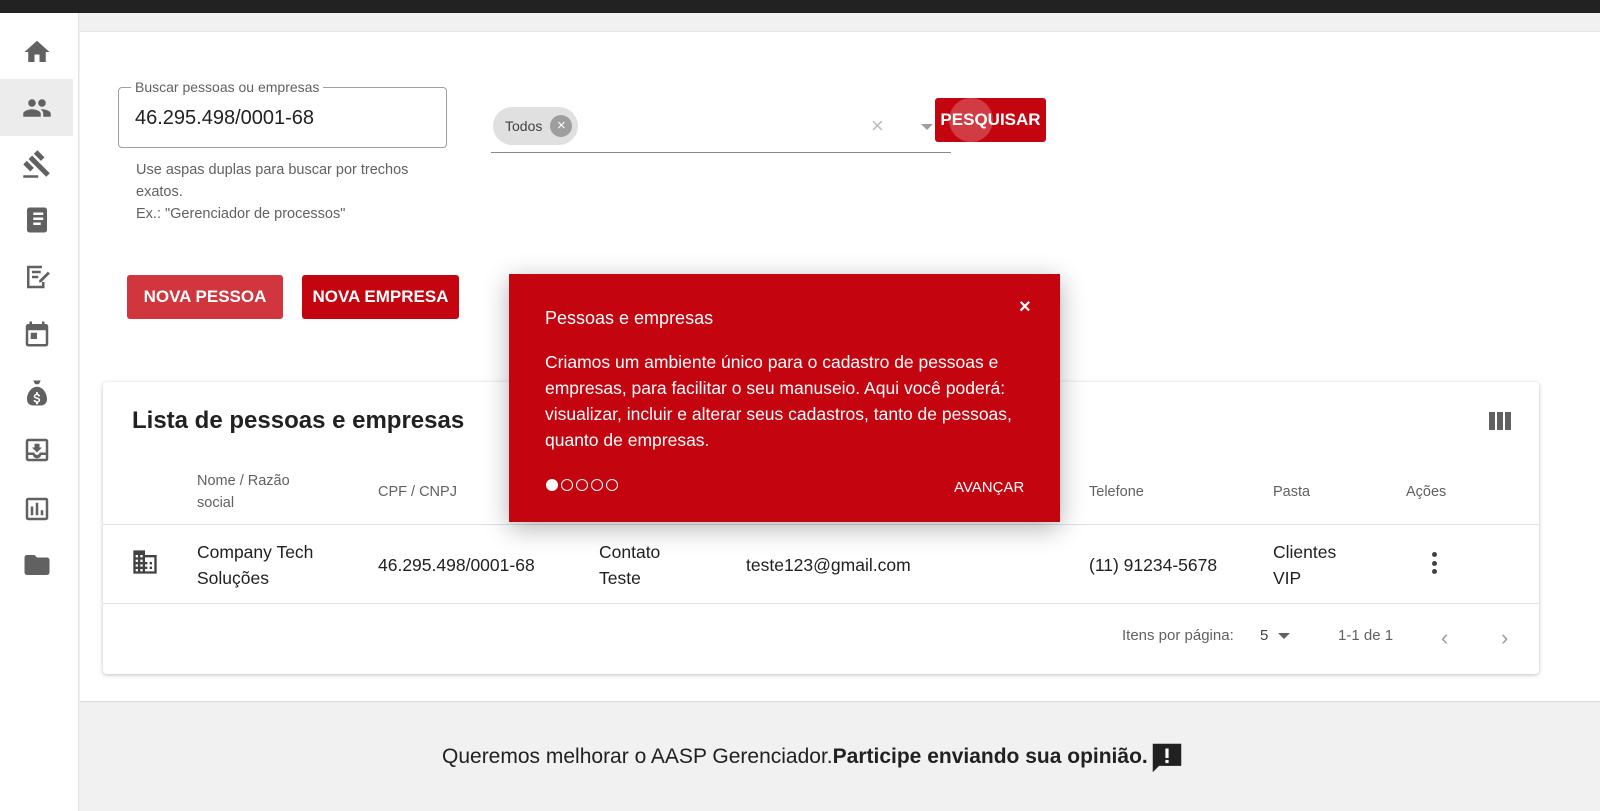 This screenshot has width=1600, height=811. I want to click on chip-remove-icon: ×, so click(561, 126).